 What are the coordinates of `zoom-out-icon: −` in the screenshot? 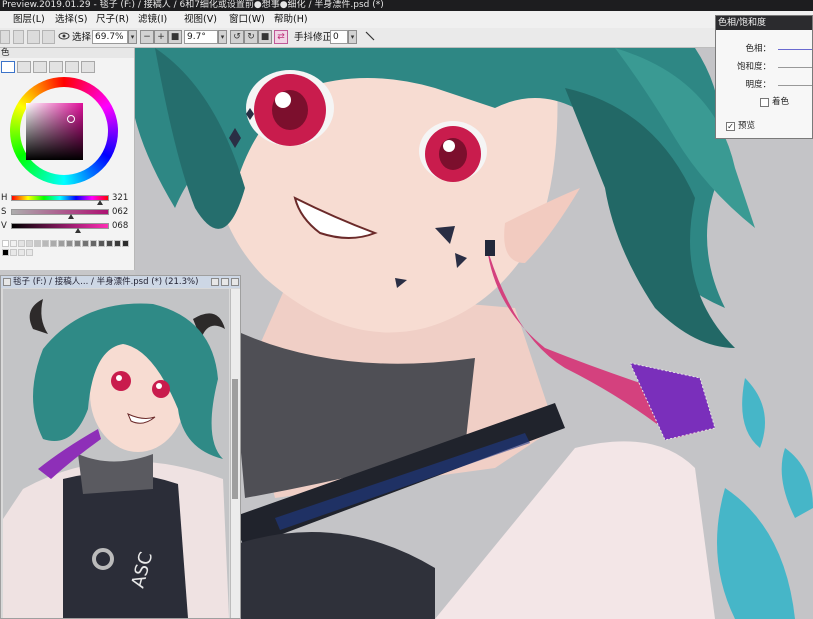 It's located at (147, 37).